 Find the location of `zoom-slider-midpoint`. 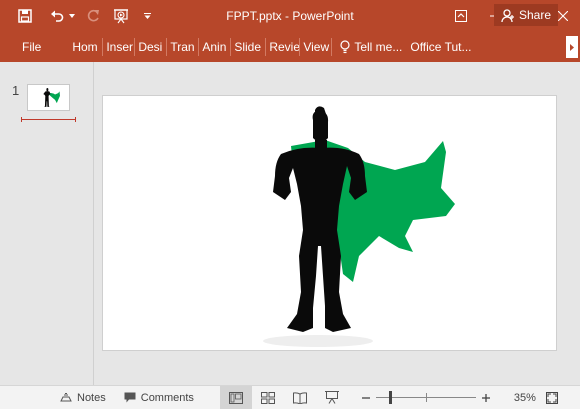

zoom-slider-midpoint is located at coordinates (426, 397).